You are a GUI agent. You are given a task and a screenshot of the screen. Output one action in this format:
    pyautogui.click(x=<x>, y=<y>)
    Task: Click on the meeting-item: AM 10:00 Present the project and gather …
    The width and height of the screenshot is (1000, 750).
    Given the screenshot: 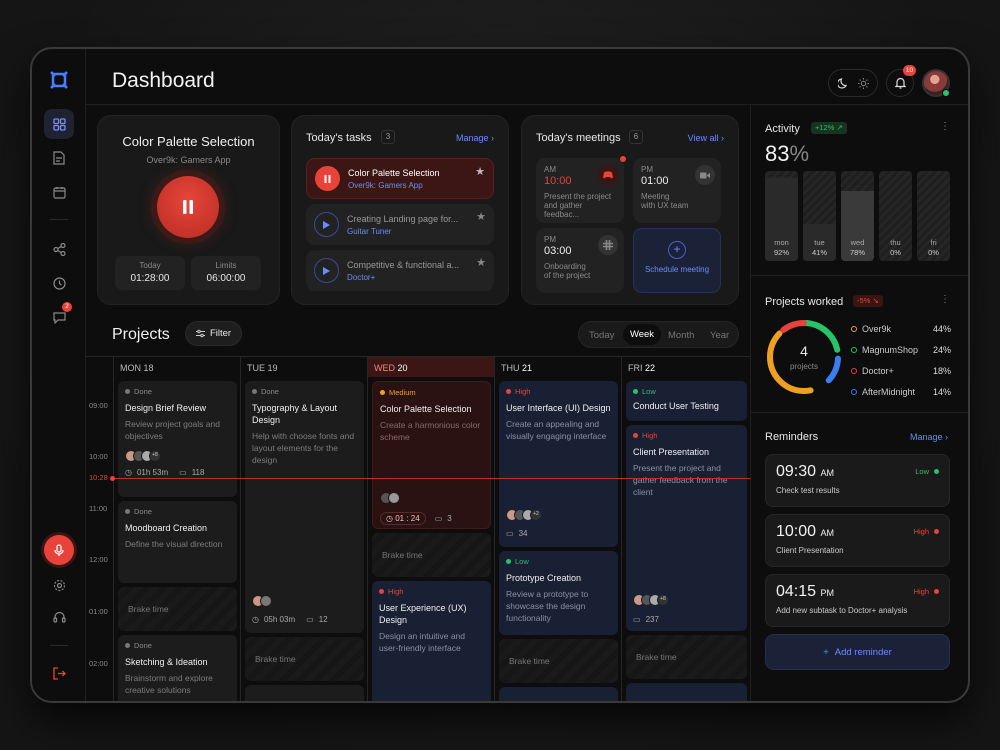 What is the action you would take?
    pyautogui.click(x=581, y=189)
    